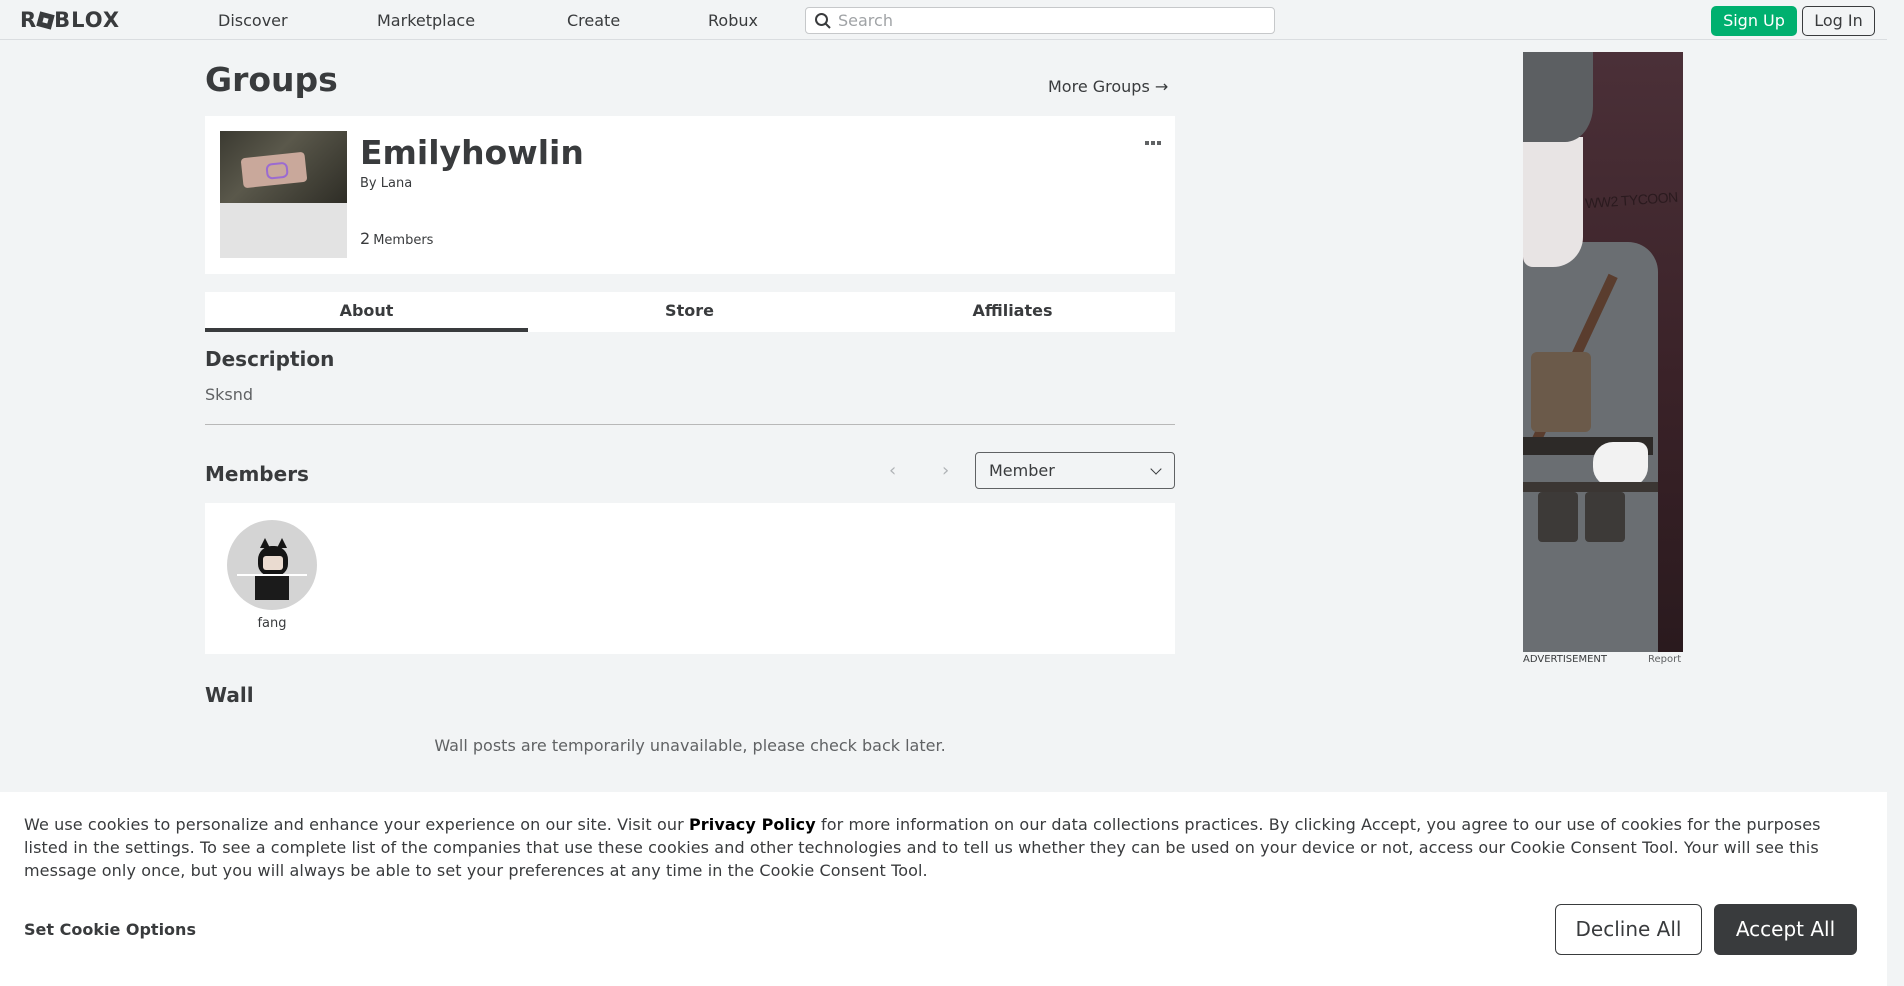 The width and height of the screenshot is (1904, 986). Describe the element at coordinates (752, 824) in the screenshot. I see `privacy-policy-link: Privacy Policy` at that location.